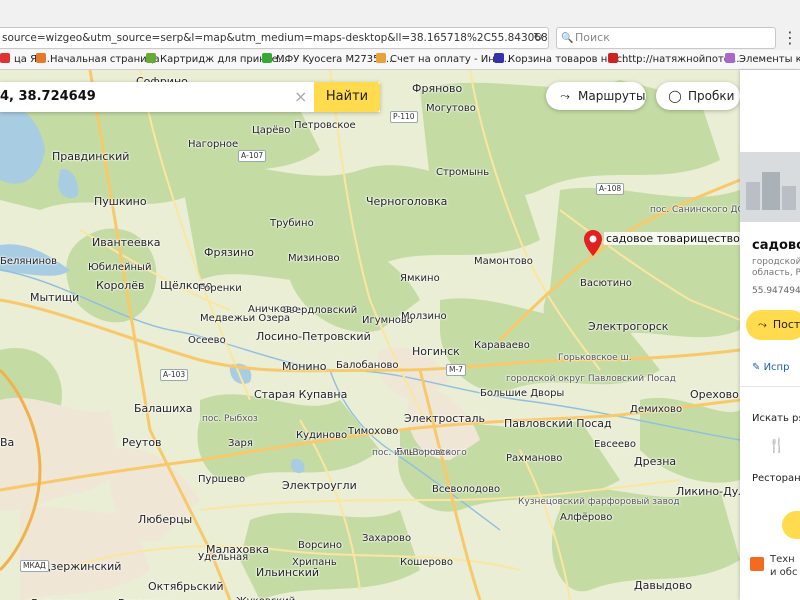 This screenshot has height=600, width=800. I want to click on place-label: Осеево, so click(207, 340).